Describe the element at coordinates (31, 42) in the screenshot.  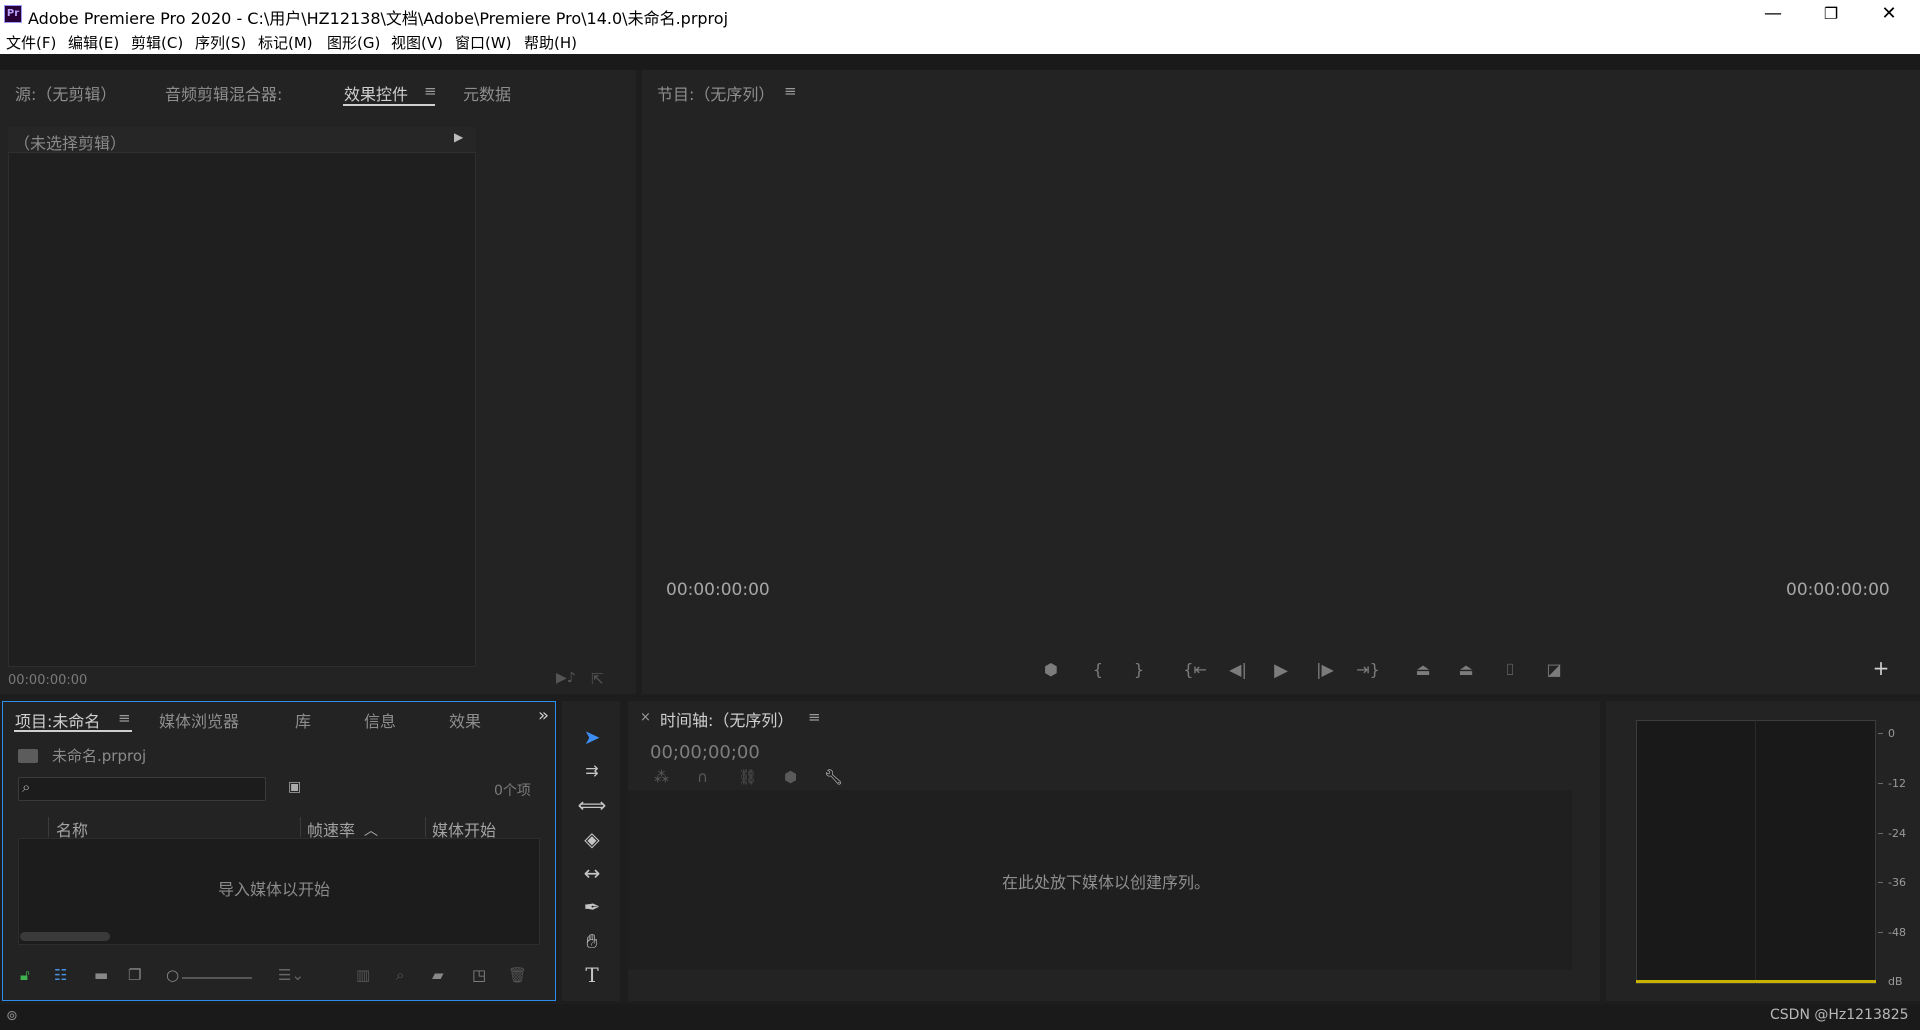
I see `menu-file: 文件(F)` at that location.